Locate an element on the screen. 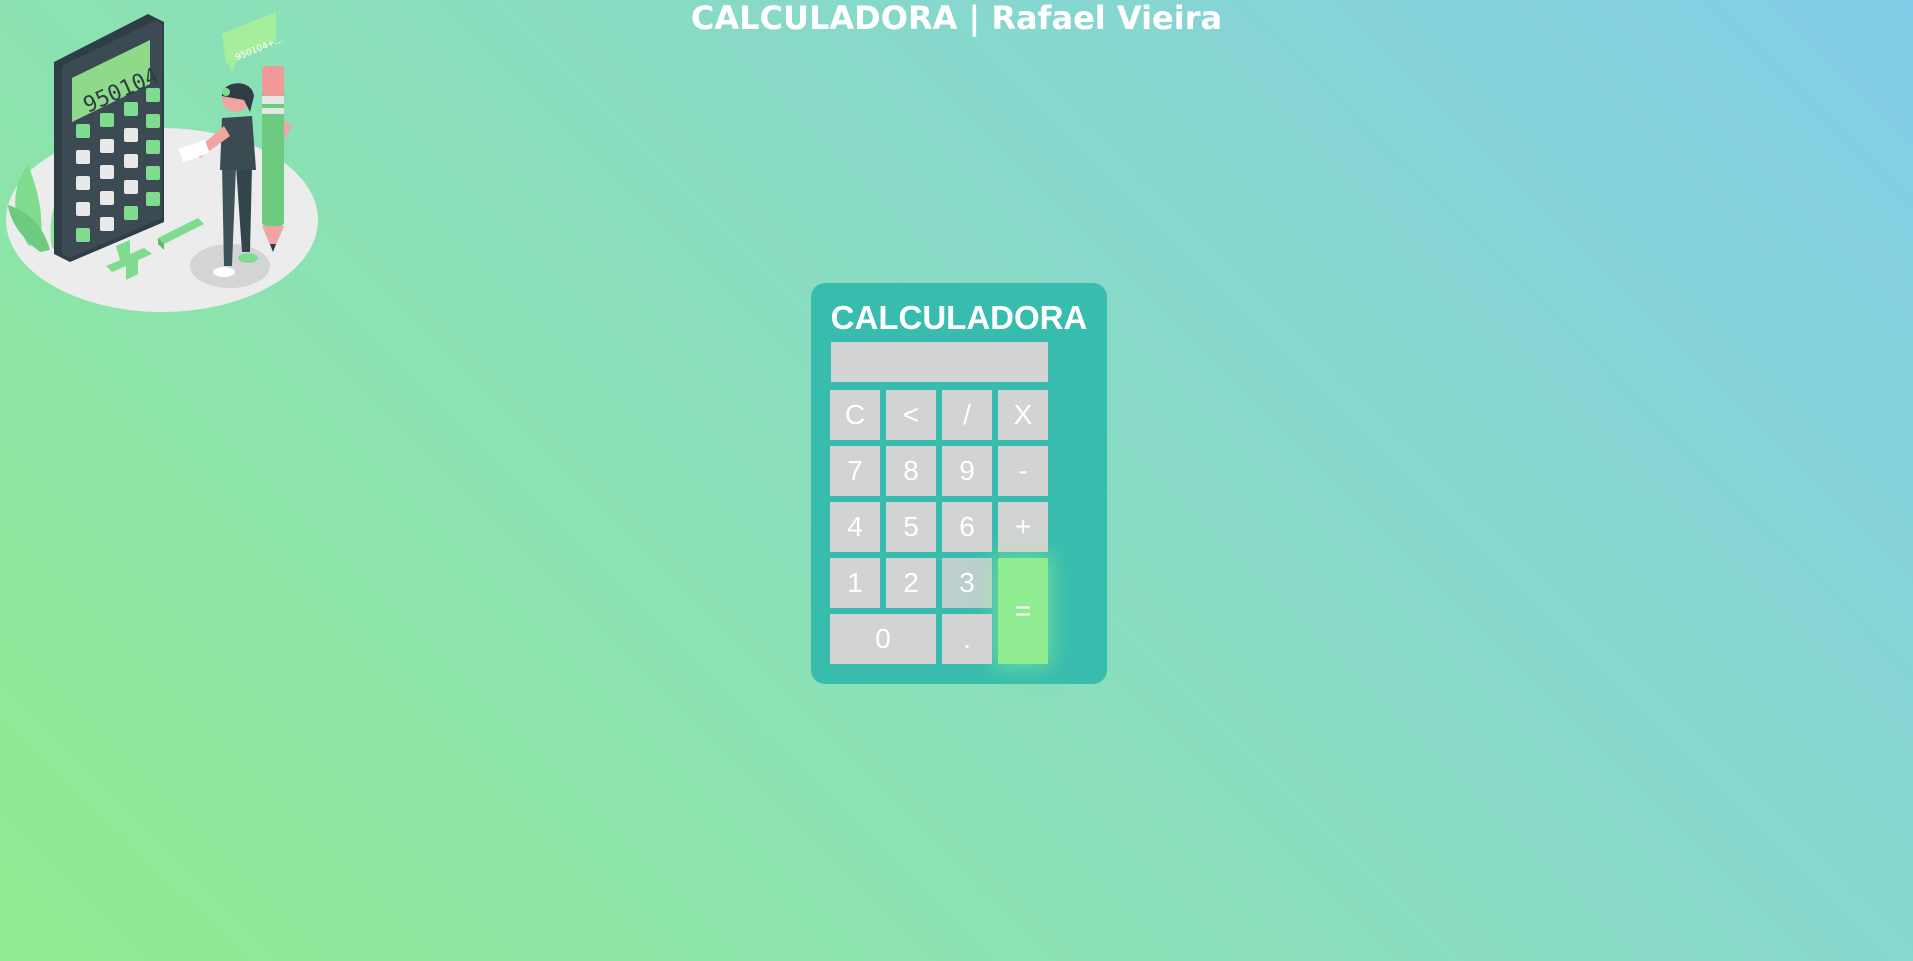  two-button: 2 is located at coordinates (911, 583).